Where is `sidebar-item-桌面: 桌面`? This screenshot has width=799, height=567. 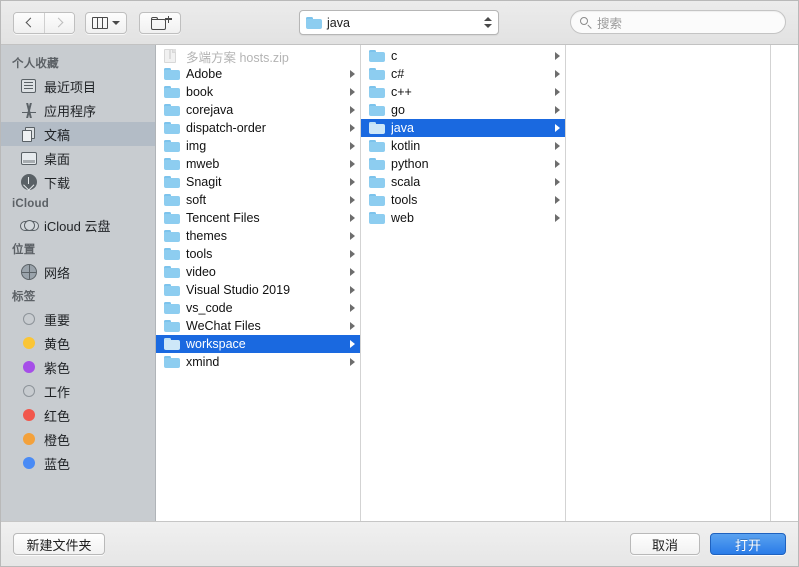
sidebar-item-桌面: 桌面 is located at coordinates (78, 158).